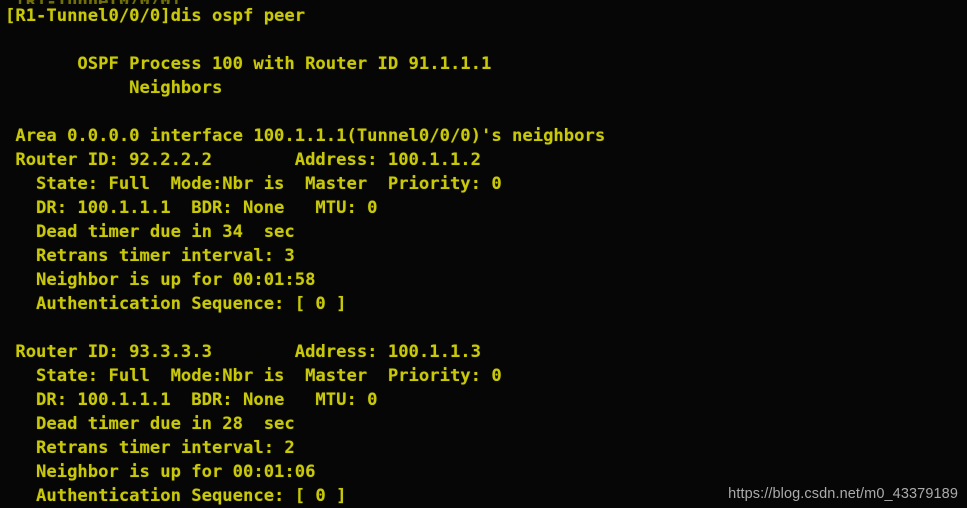 The image size is (967, 508). What do you see at coordinates (114, 88) in the screenshot?
I see `neighbors-section-title-line: Neighbors` at bounding box center [114, 88].